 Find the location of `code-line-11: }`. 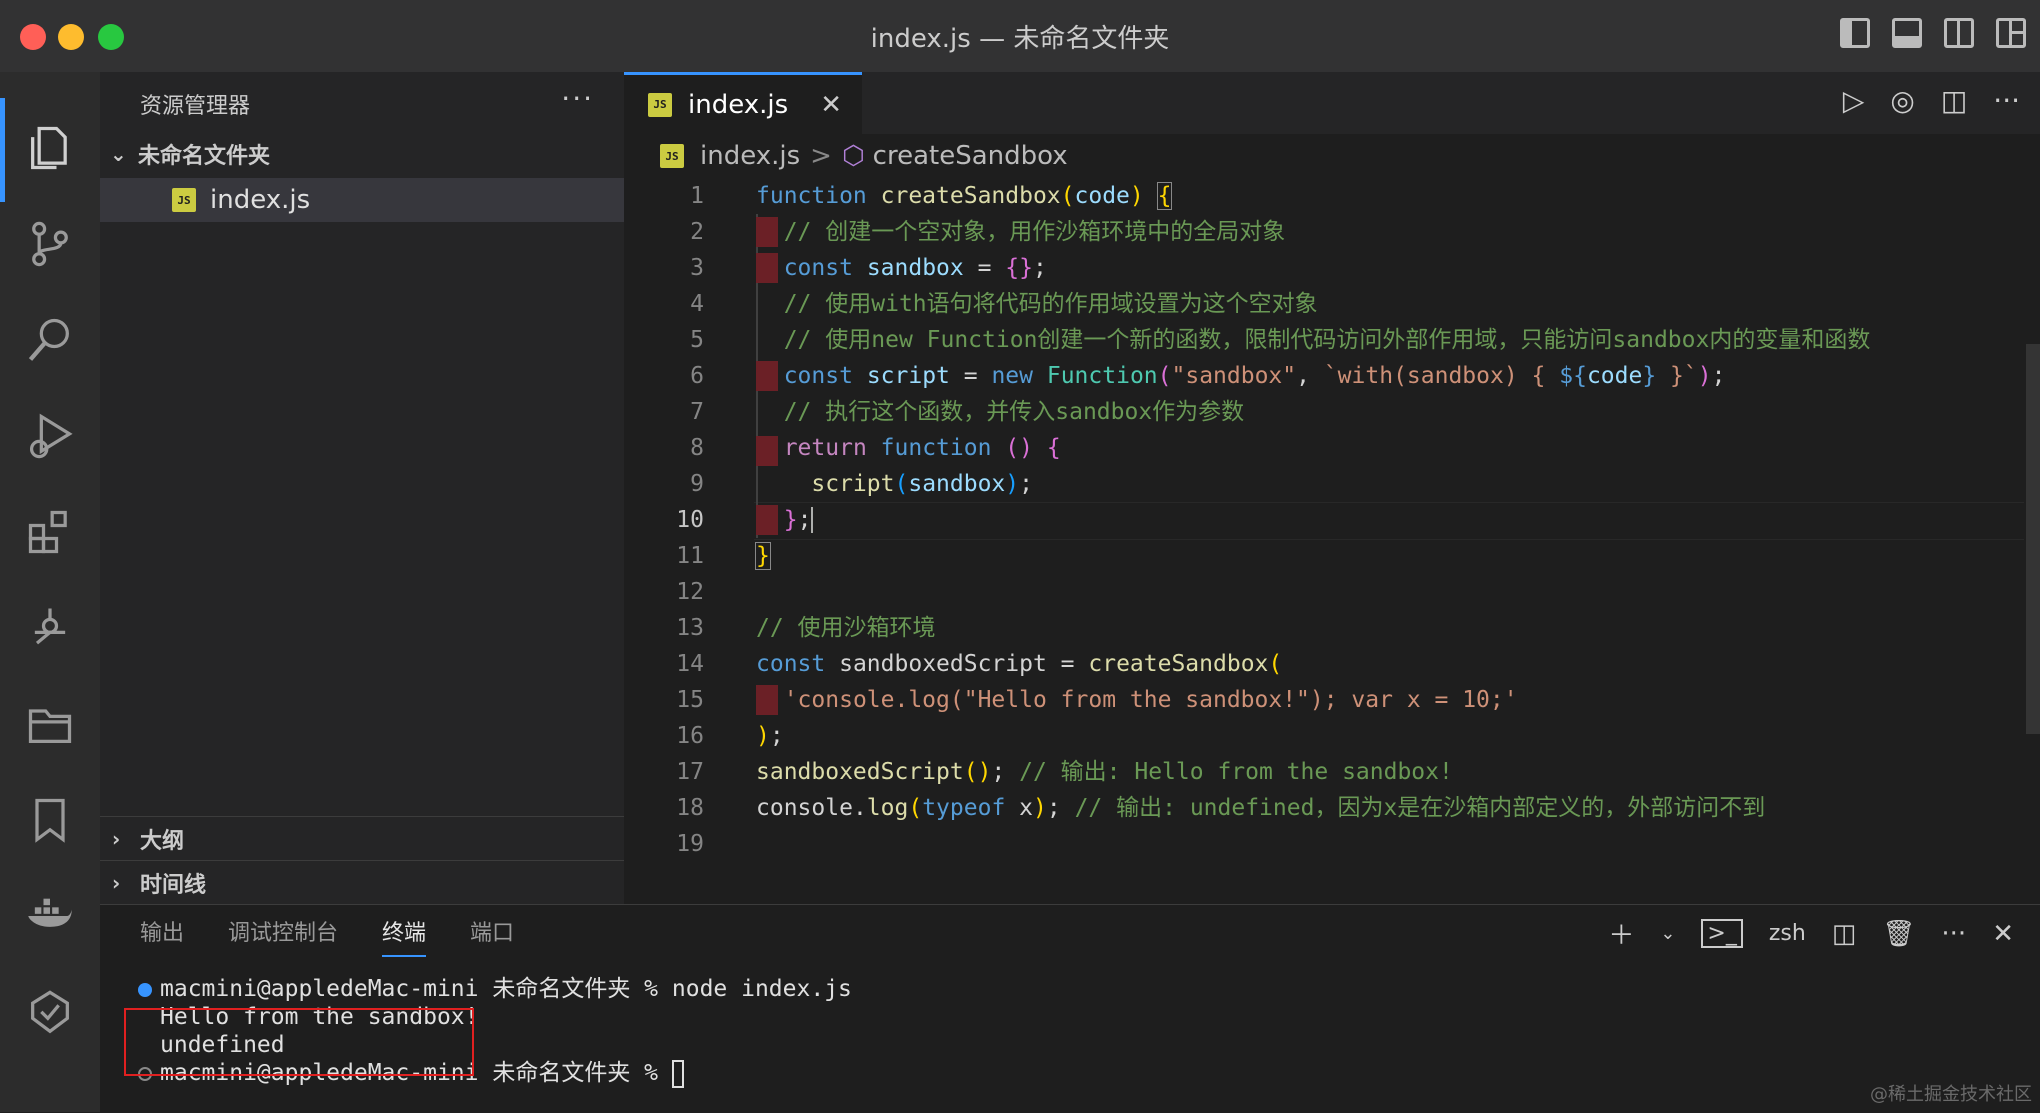

code-line-11: } is located at coordinates (763, 556).